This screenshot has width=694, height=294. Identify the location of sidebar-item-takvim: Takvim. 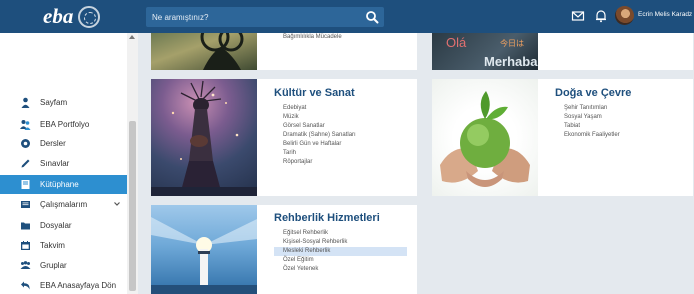
(63, 245).